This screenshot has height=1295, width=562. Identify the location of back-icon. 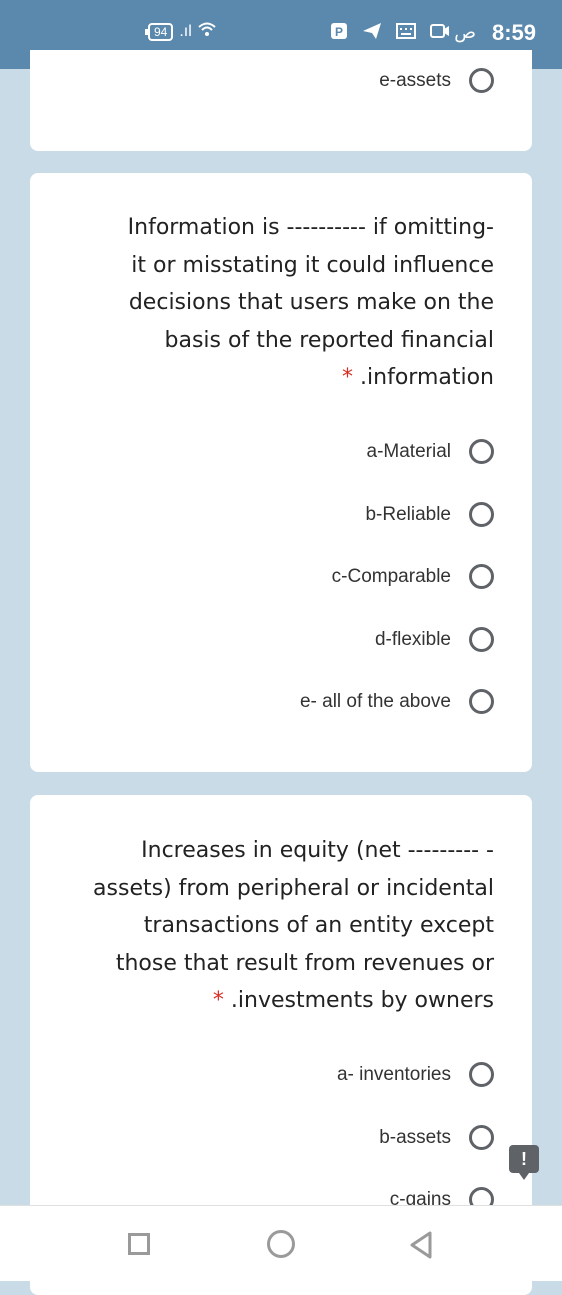
(421, 1247).